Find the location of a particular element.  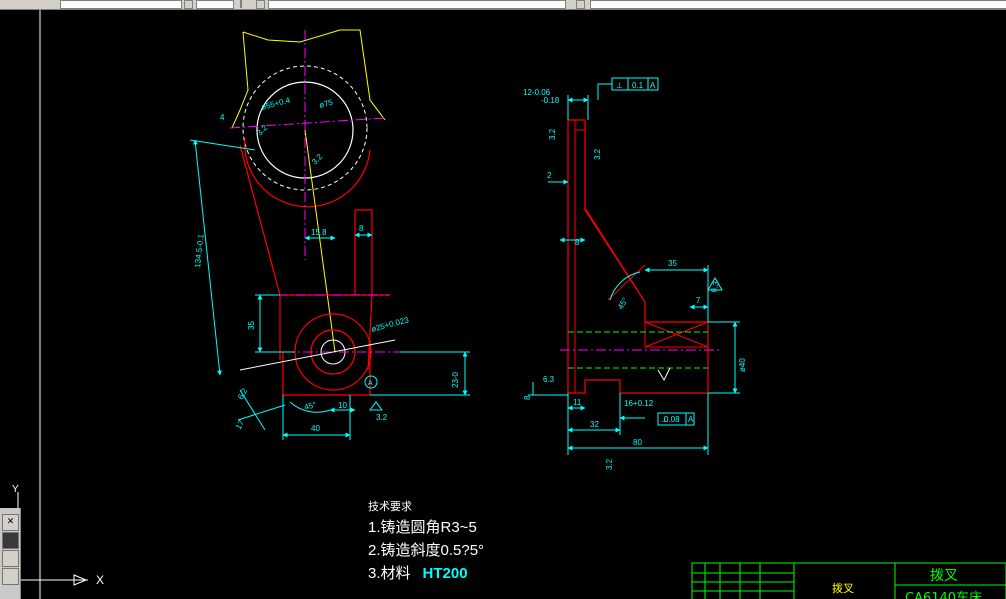

tol-bot: -0.18 is located at coordinates (550, 100).